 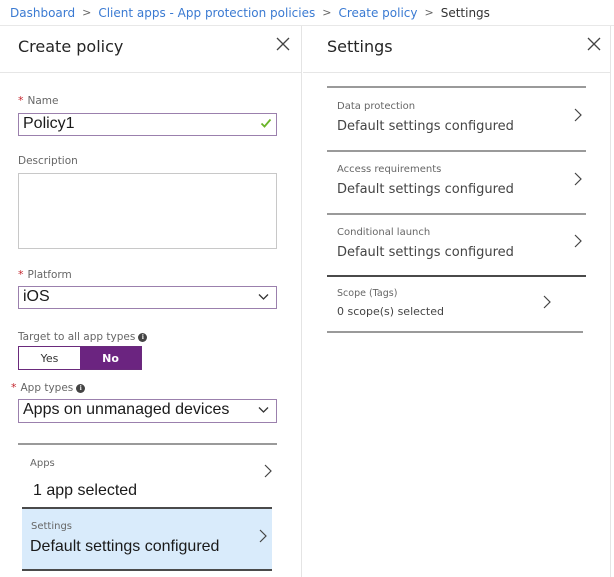 What do you see at coordinates (43, 101) in the screenshot?
I see `name-label-text: Name` at bounding box center [43, 101].